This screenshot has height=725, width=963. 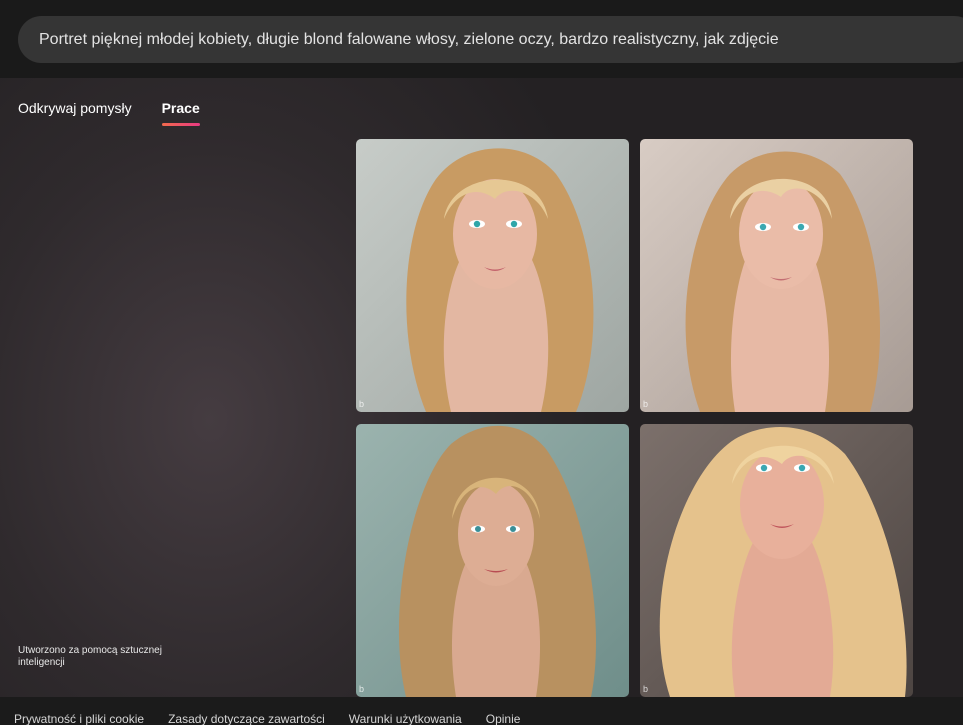 What do you see at coordinates (246, 718) in the screenshot?
I see `footer-link-content-policy: Zasady dotyczące zawartości` at bounding box center [246, 718].